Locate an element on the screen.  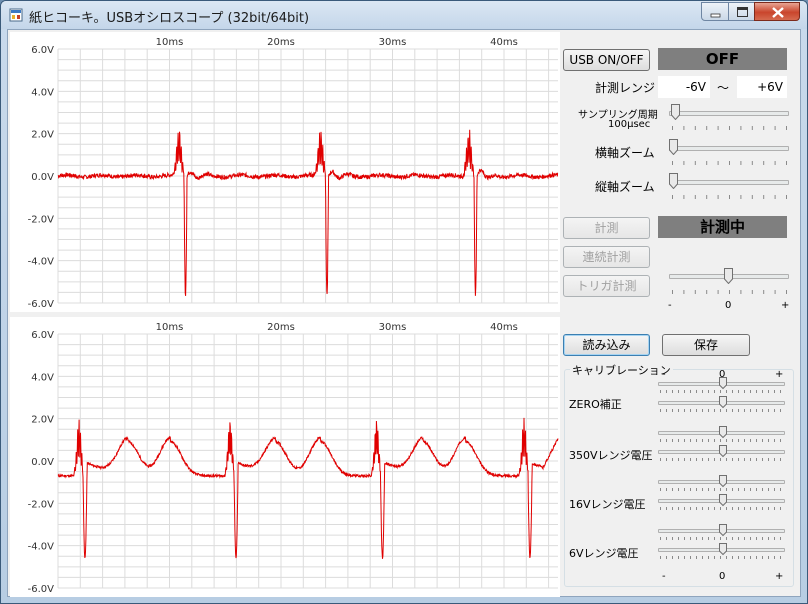
trigger-scale-zero: 0 is located at coordinates (728, 305).